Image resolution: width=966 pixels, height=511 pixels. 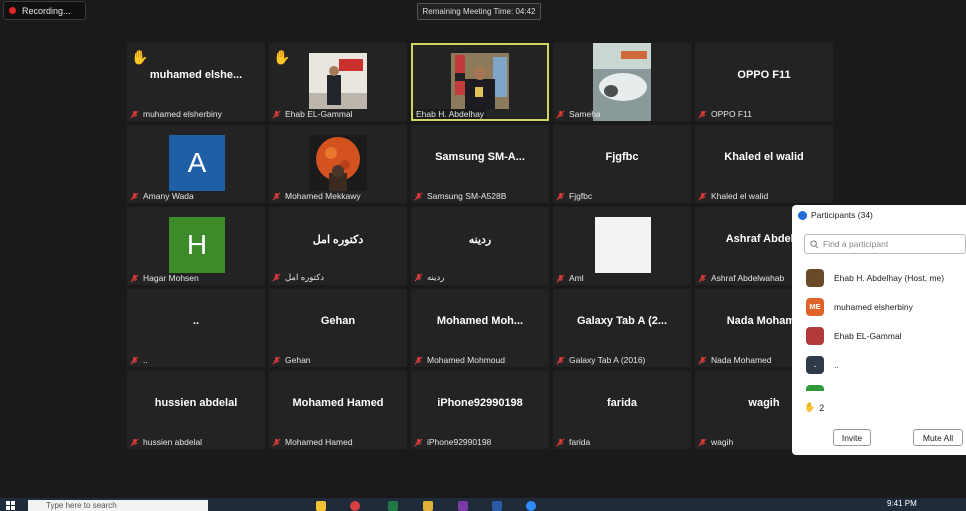 I want to click on participants-title-label: Participants (34), so click(x=842, y=215).